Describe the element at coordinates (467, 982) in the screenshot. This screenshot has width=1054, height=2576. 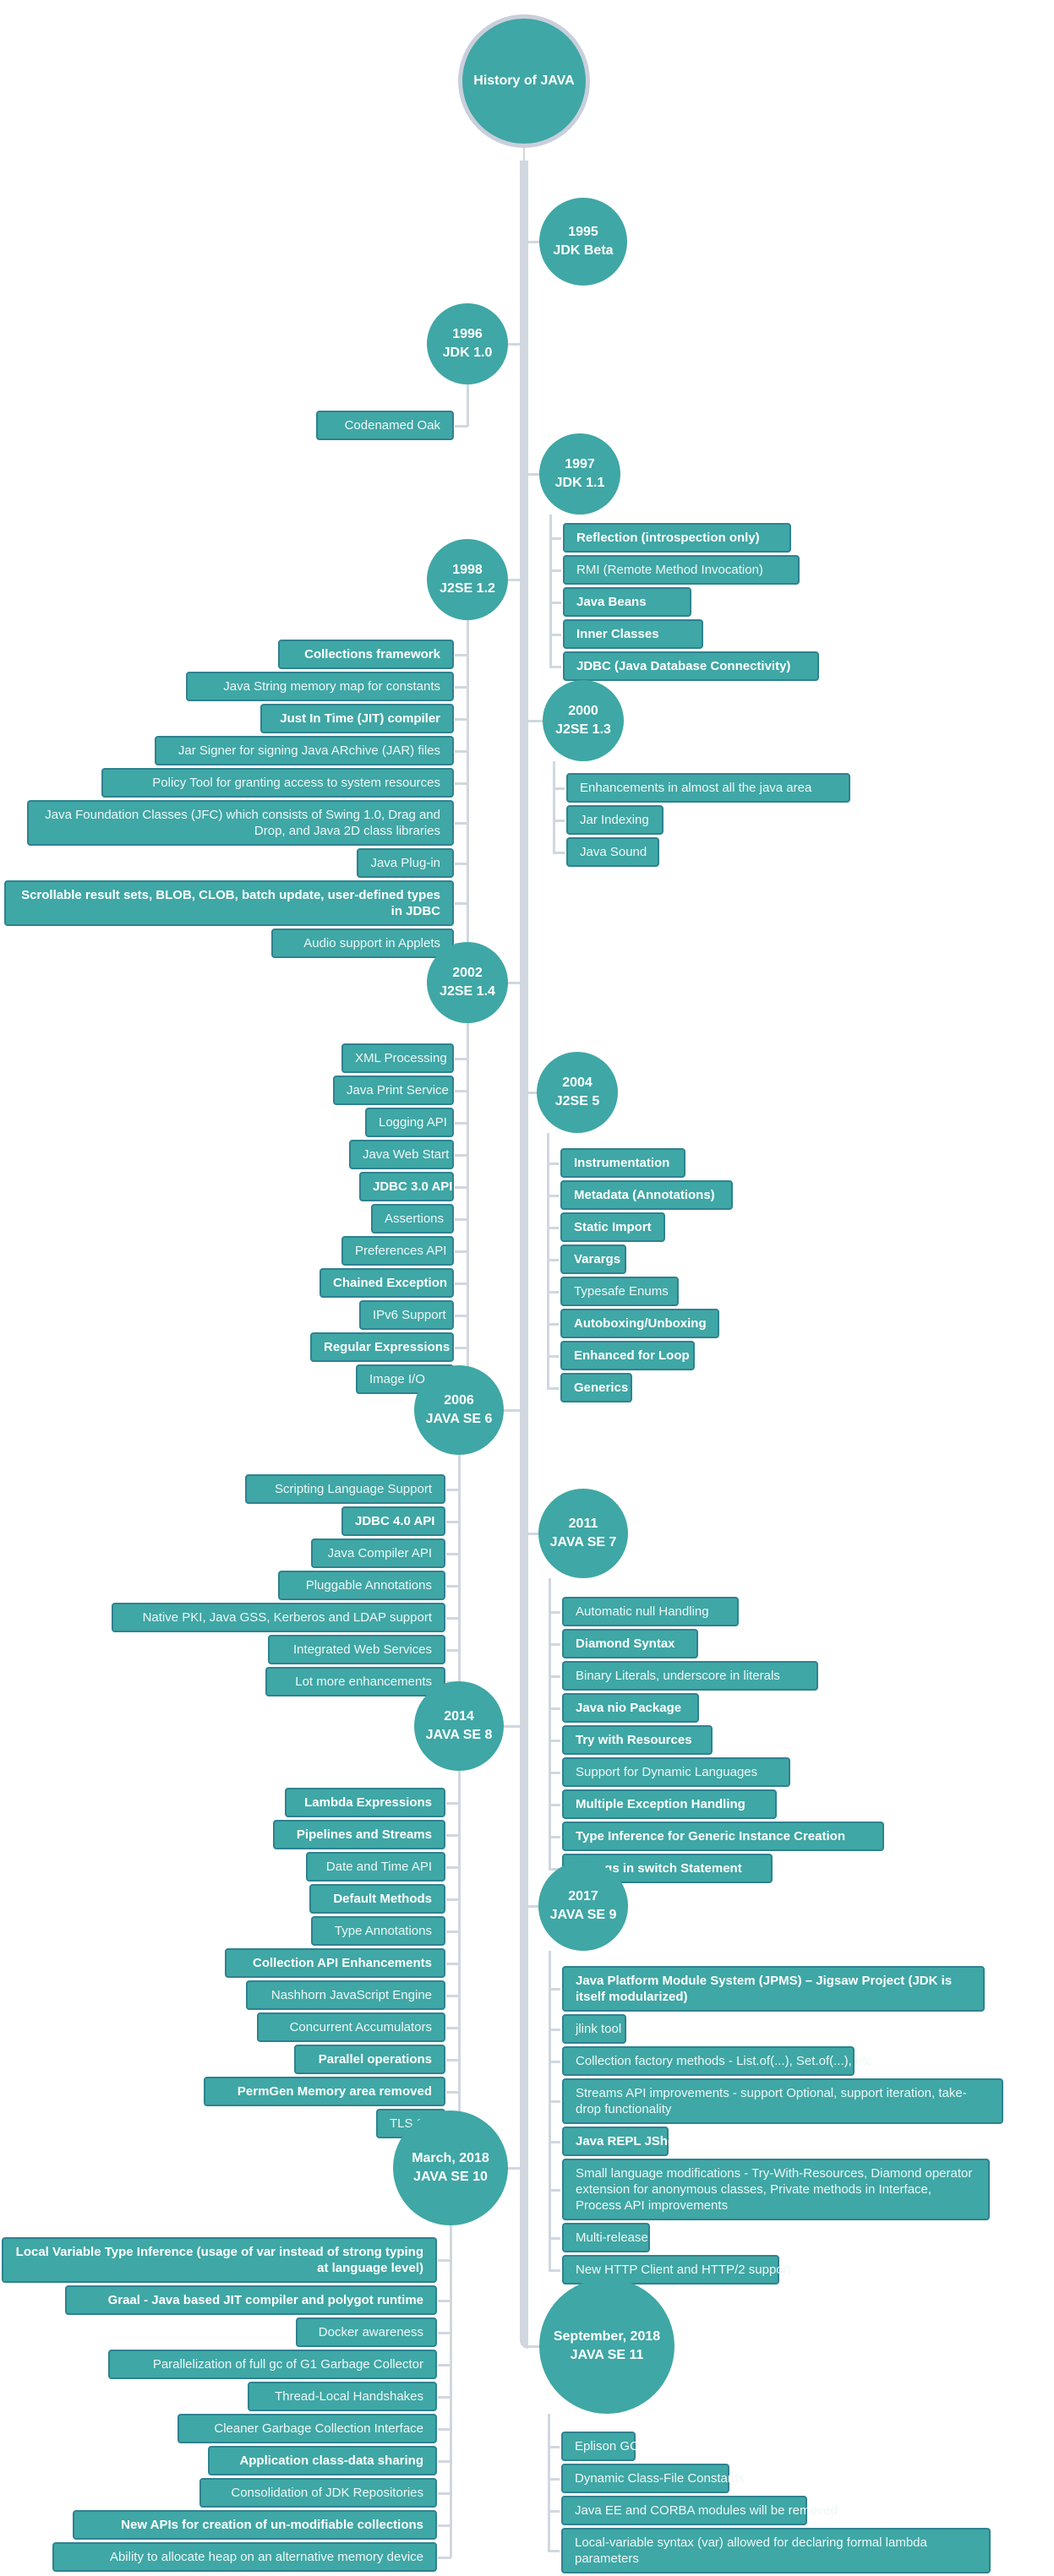
I see `release-node-j2se-1-4: 2002 J2SE 1.4` at that location.